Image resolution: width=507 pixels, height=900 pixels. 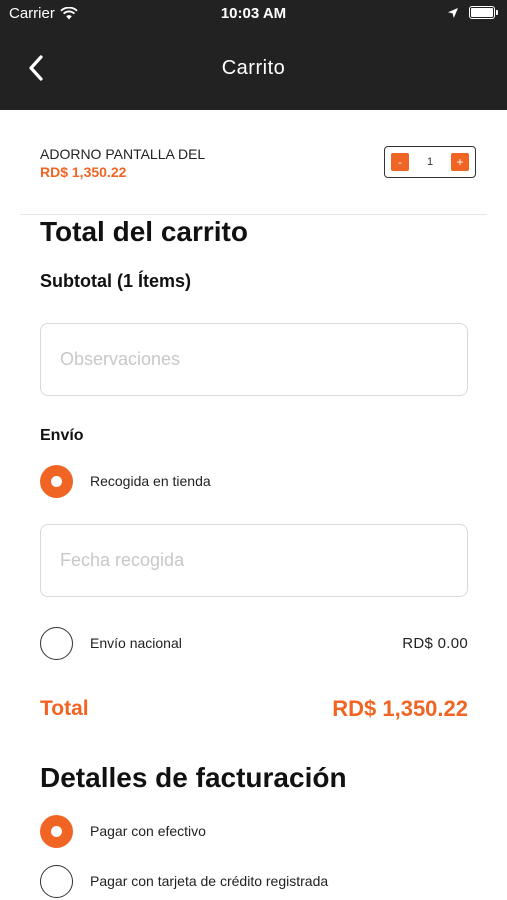 I want to click on divider, so click(x=253, y=214).